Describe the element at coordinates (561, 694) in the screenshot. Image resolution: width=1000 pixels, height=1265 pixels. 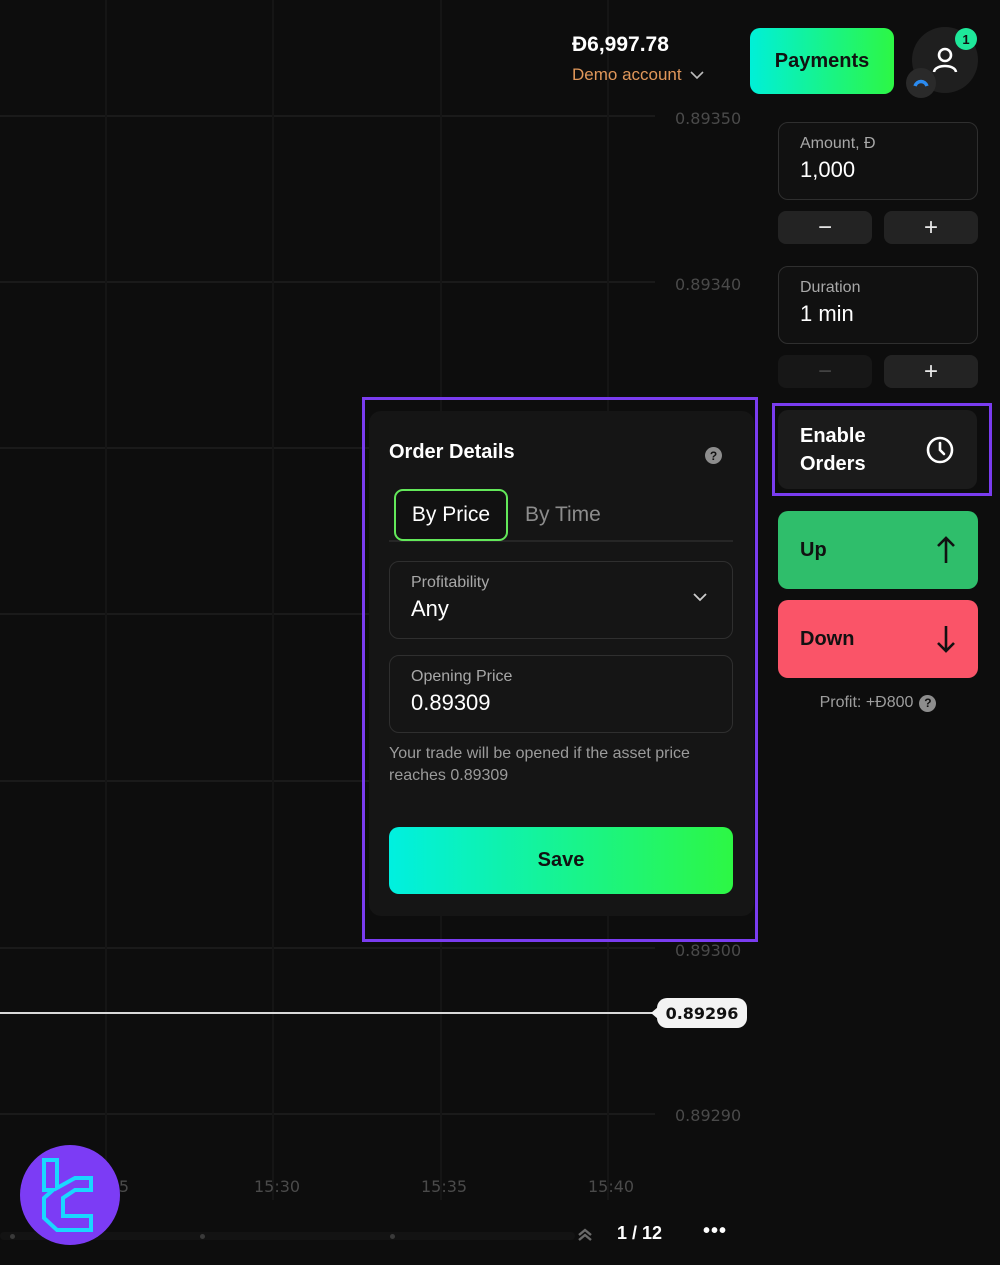
I see `opening-price-input: Opening Price 0.89309` at that location.